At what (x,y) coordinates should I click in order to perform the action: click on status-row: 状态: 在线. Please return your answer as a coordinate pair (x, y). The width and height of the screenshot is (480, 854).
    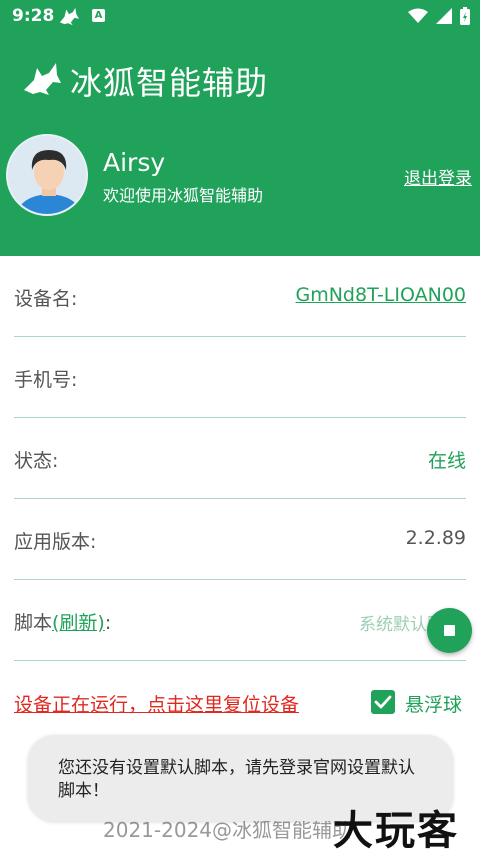
    Looking at the image, I should click on (240, 458).